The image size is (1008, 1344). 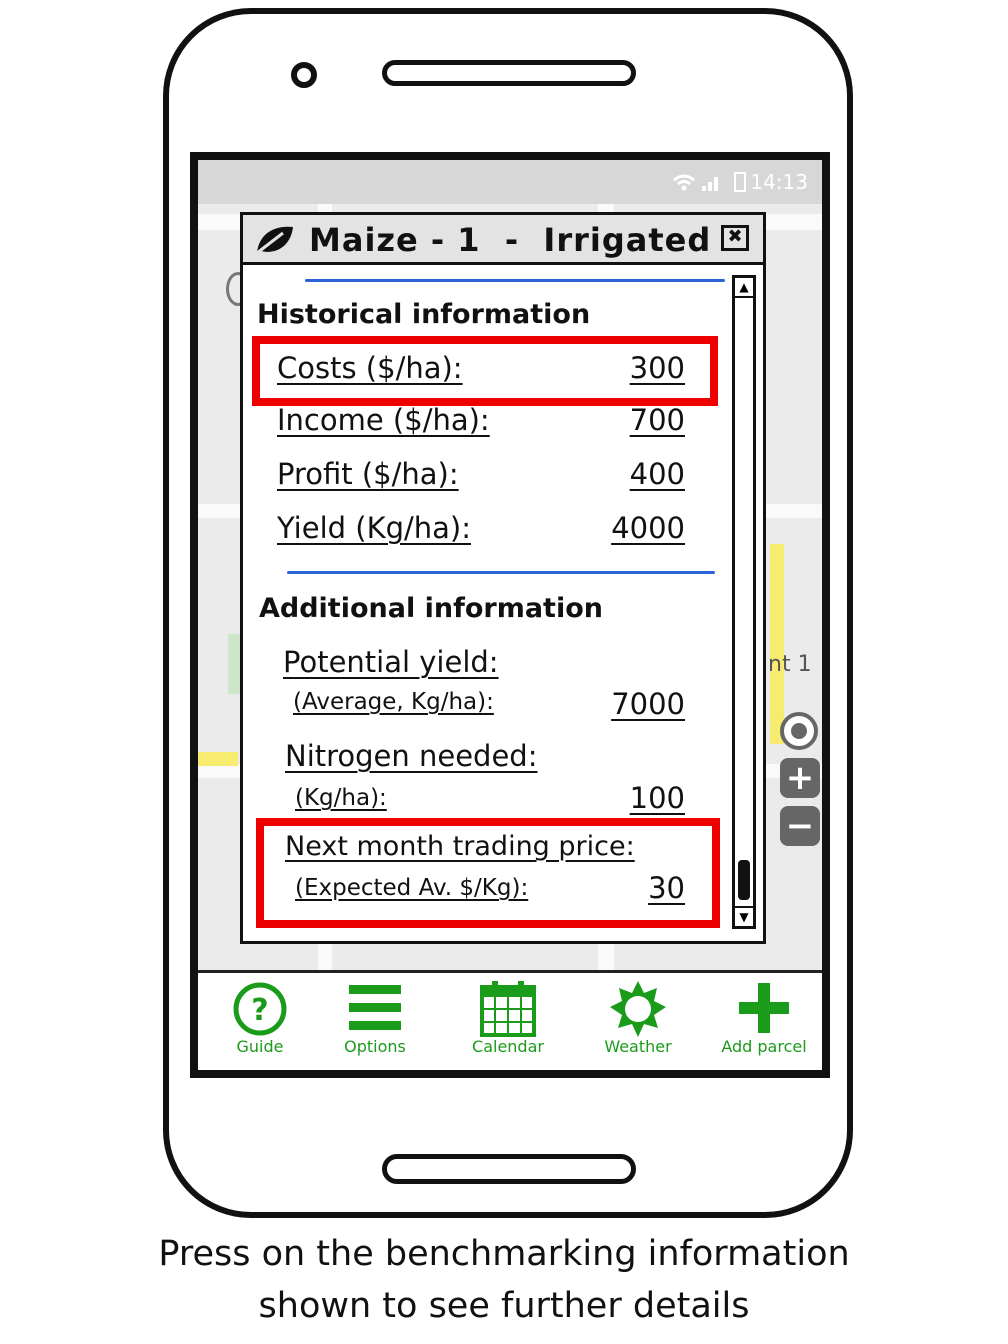 I want to click on camera-icon, so click(x=304, y=75).